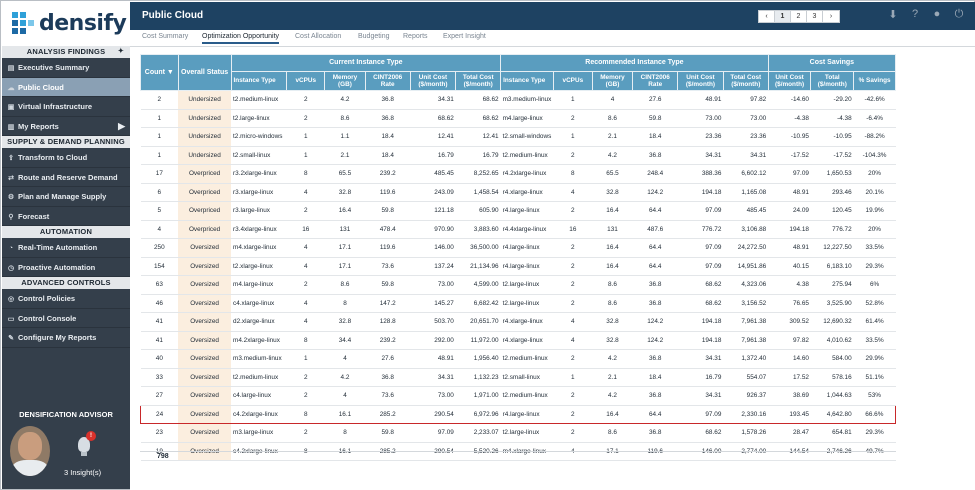 The width and height of the screenshot is (975, 490). I want to click on insights-link: 3 Insight(s), so click(82, 472).